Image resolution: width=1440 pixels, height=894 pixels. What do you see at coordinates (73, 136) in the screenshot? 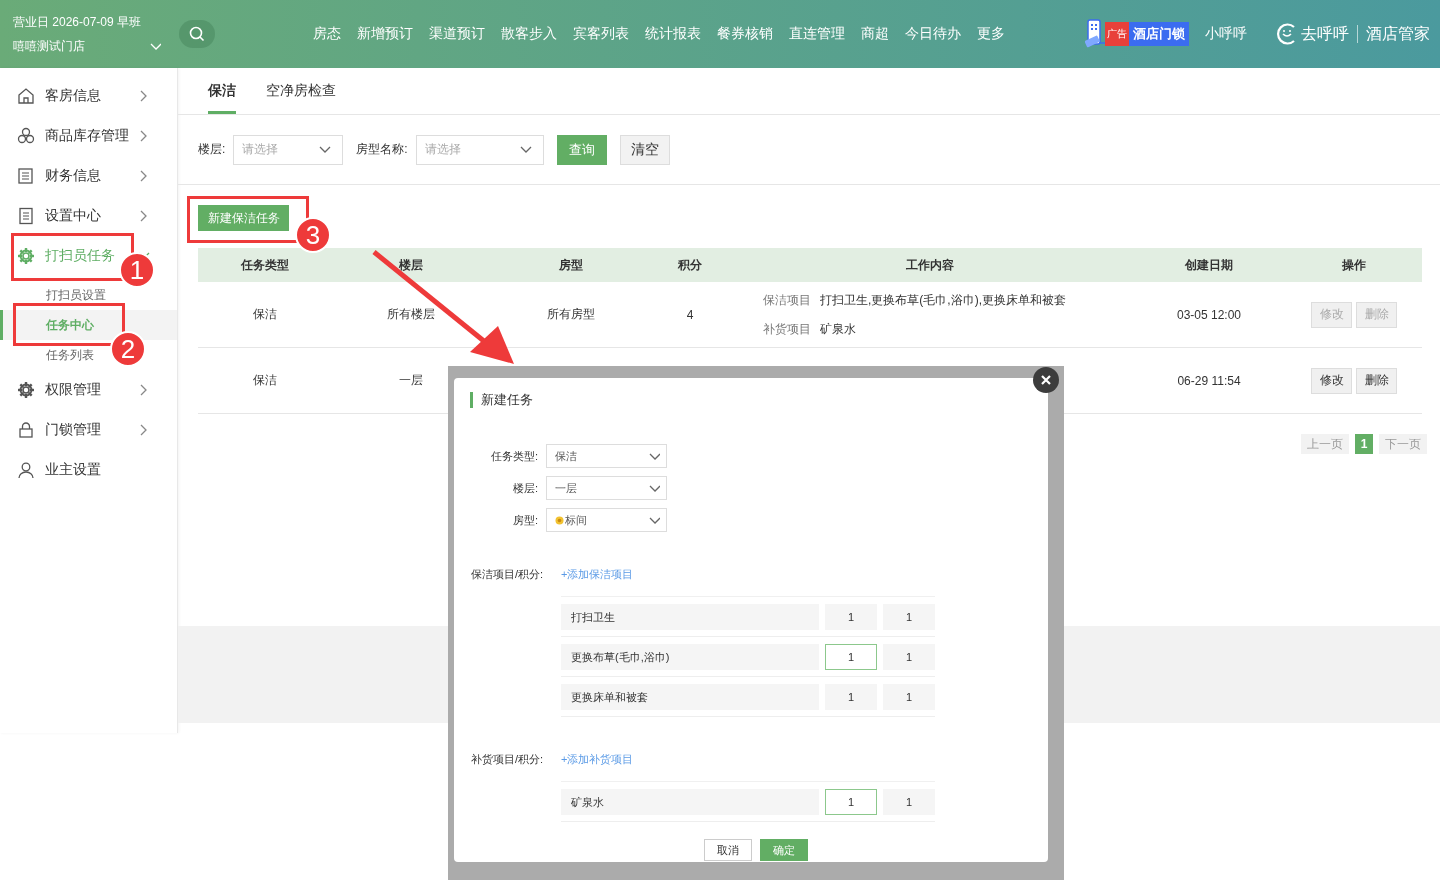
I see `sidebar-item: 商品库存管理` at bounding box center [73, 136].